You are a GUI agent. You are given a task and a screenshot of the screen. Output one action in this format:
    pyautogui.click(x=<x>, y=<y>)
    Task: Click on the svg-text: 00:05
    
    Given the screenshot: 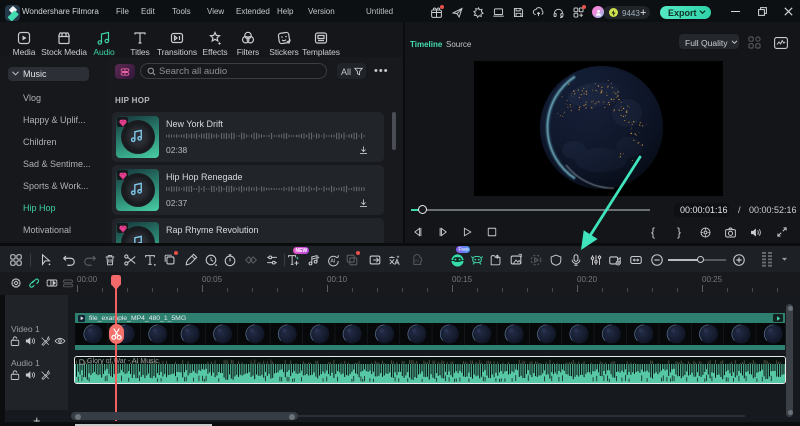 What is the action you would take?
    pyautogui.click(x=212, y=279)
    